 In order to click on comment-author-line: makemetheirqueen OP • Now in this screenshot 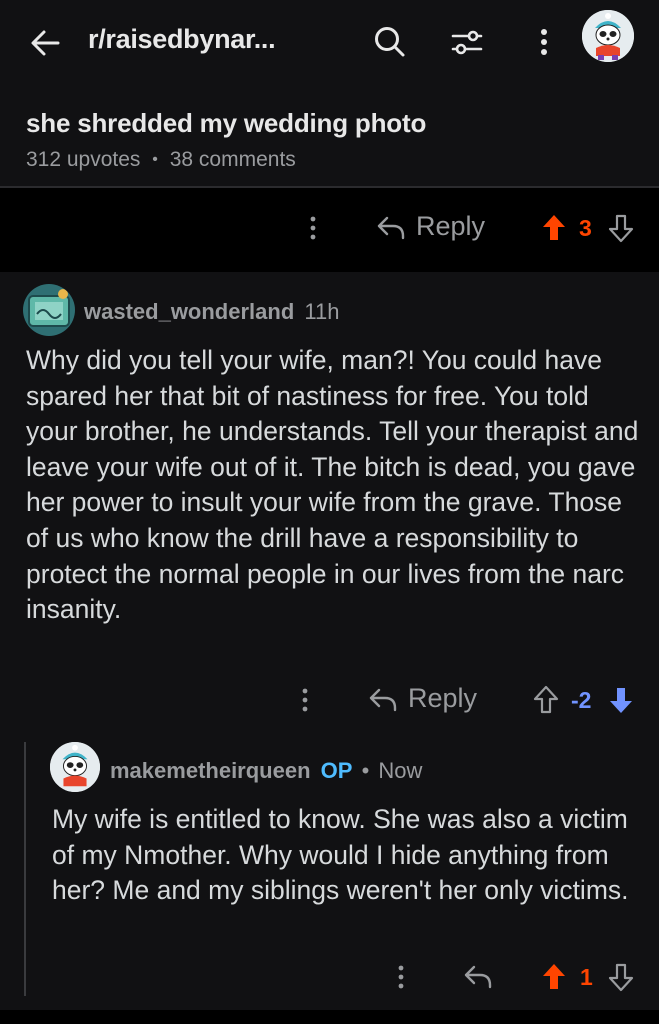, I will do `click(266, 771)`.